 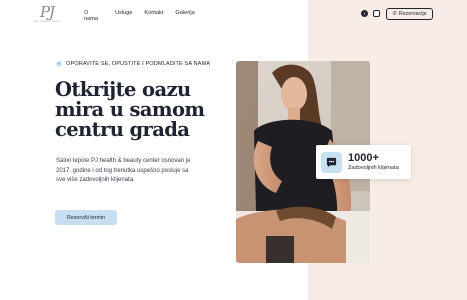 What do you see at coordinates (364, 13) in the screenshot?
I see `facebook-icon: f` at bounding box center [364, 13].